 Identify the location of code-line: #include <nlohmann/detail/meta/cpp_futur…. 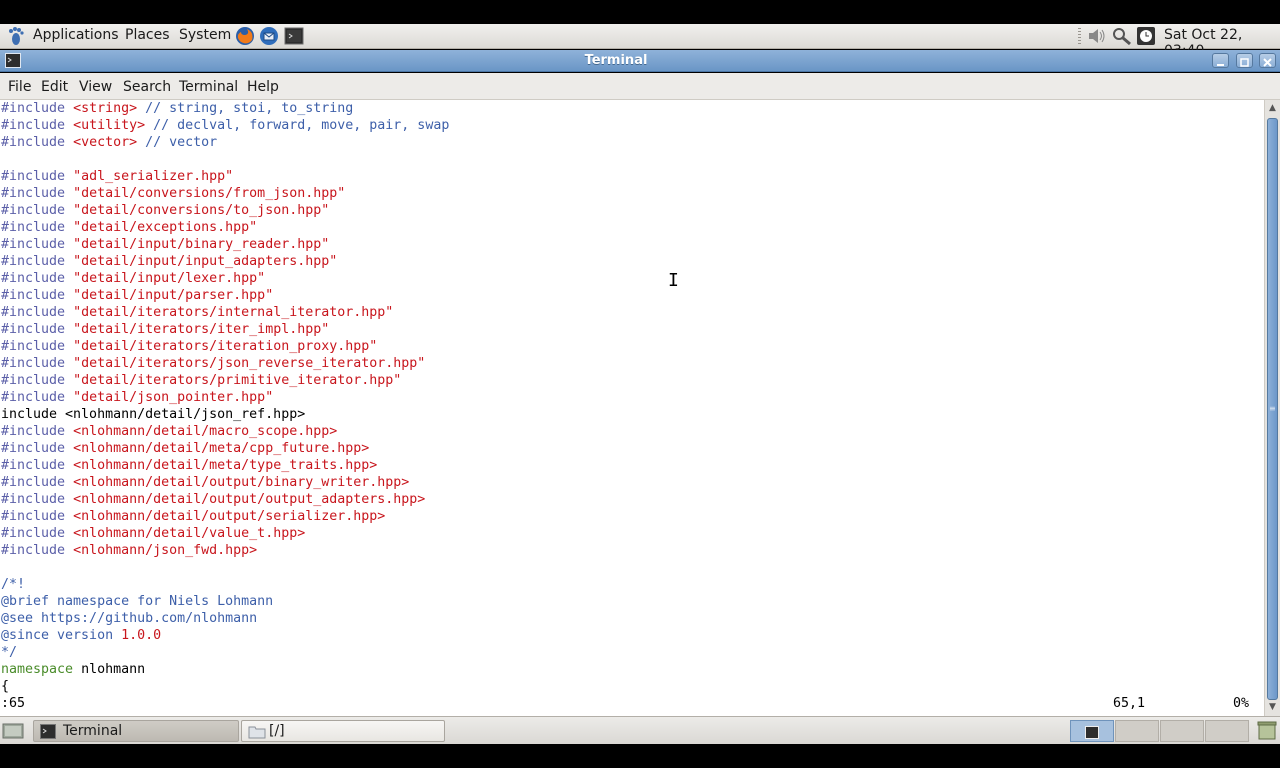
(225, 448).